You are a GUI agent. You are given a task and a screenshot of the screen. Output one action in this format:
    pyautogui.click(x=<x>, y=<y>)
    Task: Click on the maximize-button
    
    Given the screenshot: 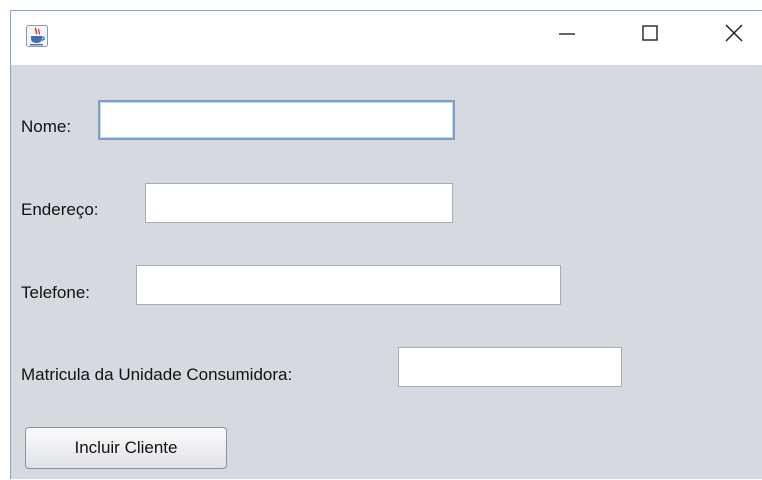 What is the action you would take?
    pyautogui.click(x=650, y=35)
    